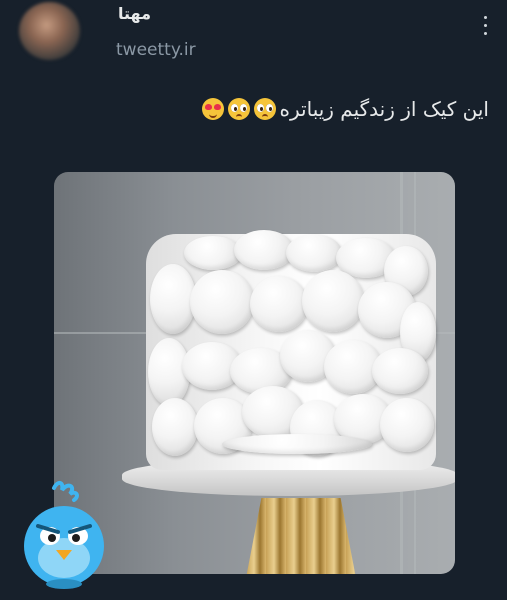 The height and width of the screenshot is (600, 507). Describe the element at coordinates (134, 13) in the screenshot. I see `author-name: مهتا` at that location.